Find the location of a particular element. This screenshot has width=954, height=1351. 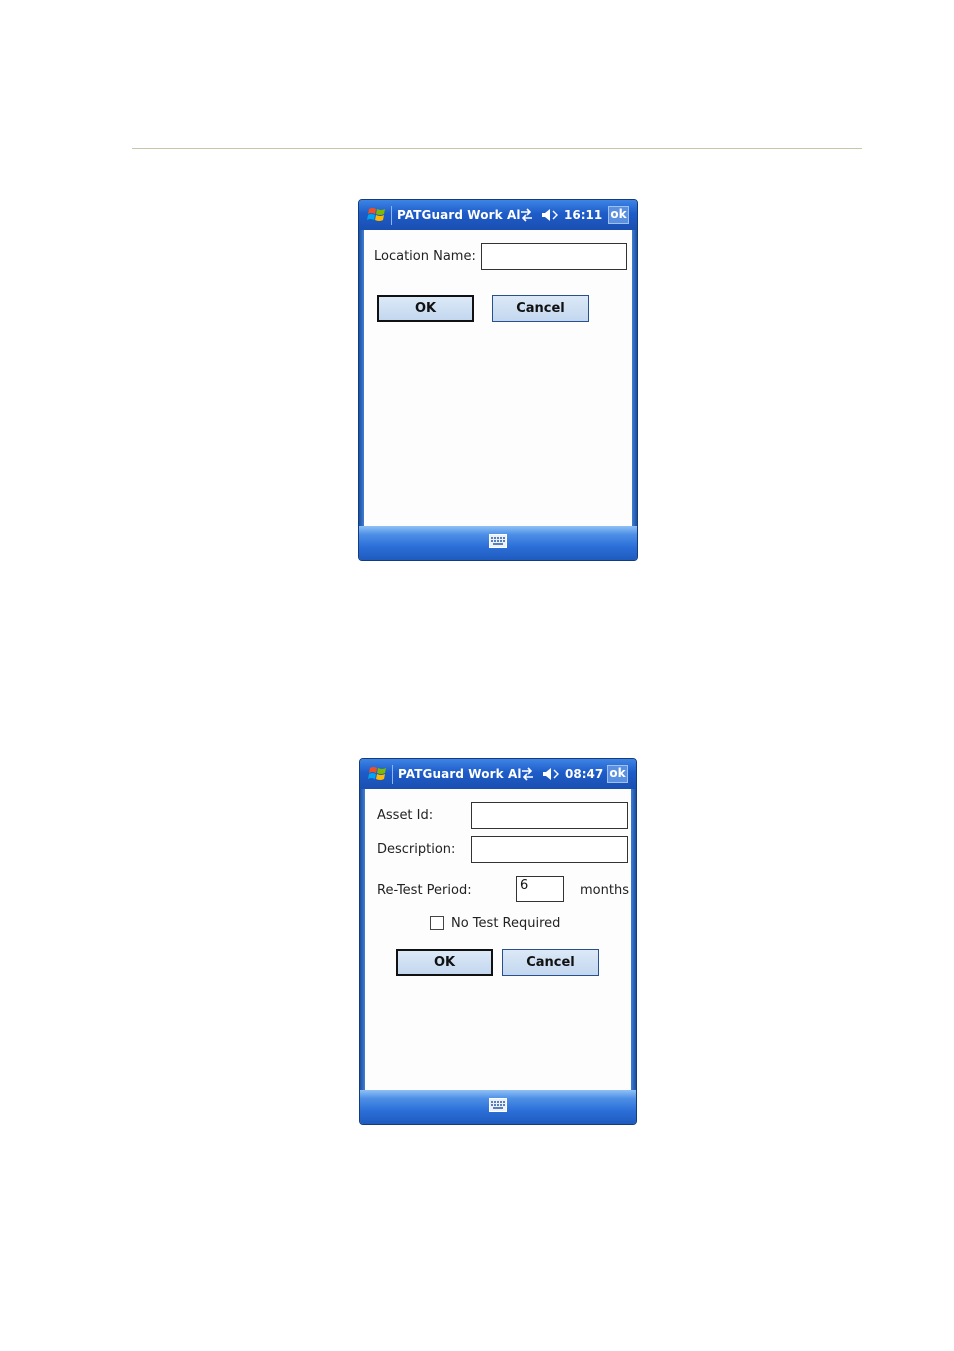

checkbox-icon is located at coordinates (437, 923).